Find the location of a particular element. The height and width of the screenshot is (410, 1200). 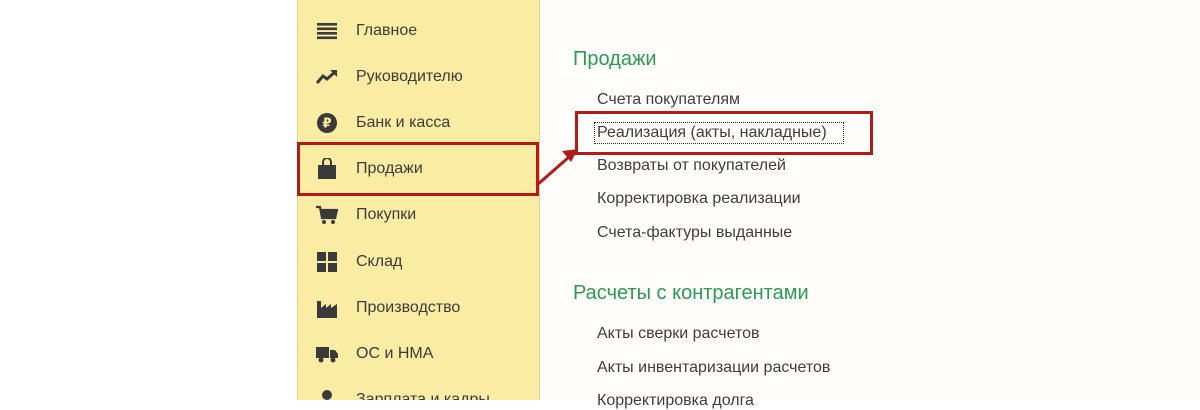

sidebar-item-manager: Руководителю is located at coordinates (418, 77).